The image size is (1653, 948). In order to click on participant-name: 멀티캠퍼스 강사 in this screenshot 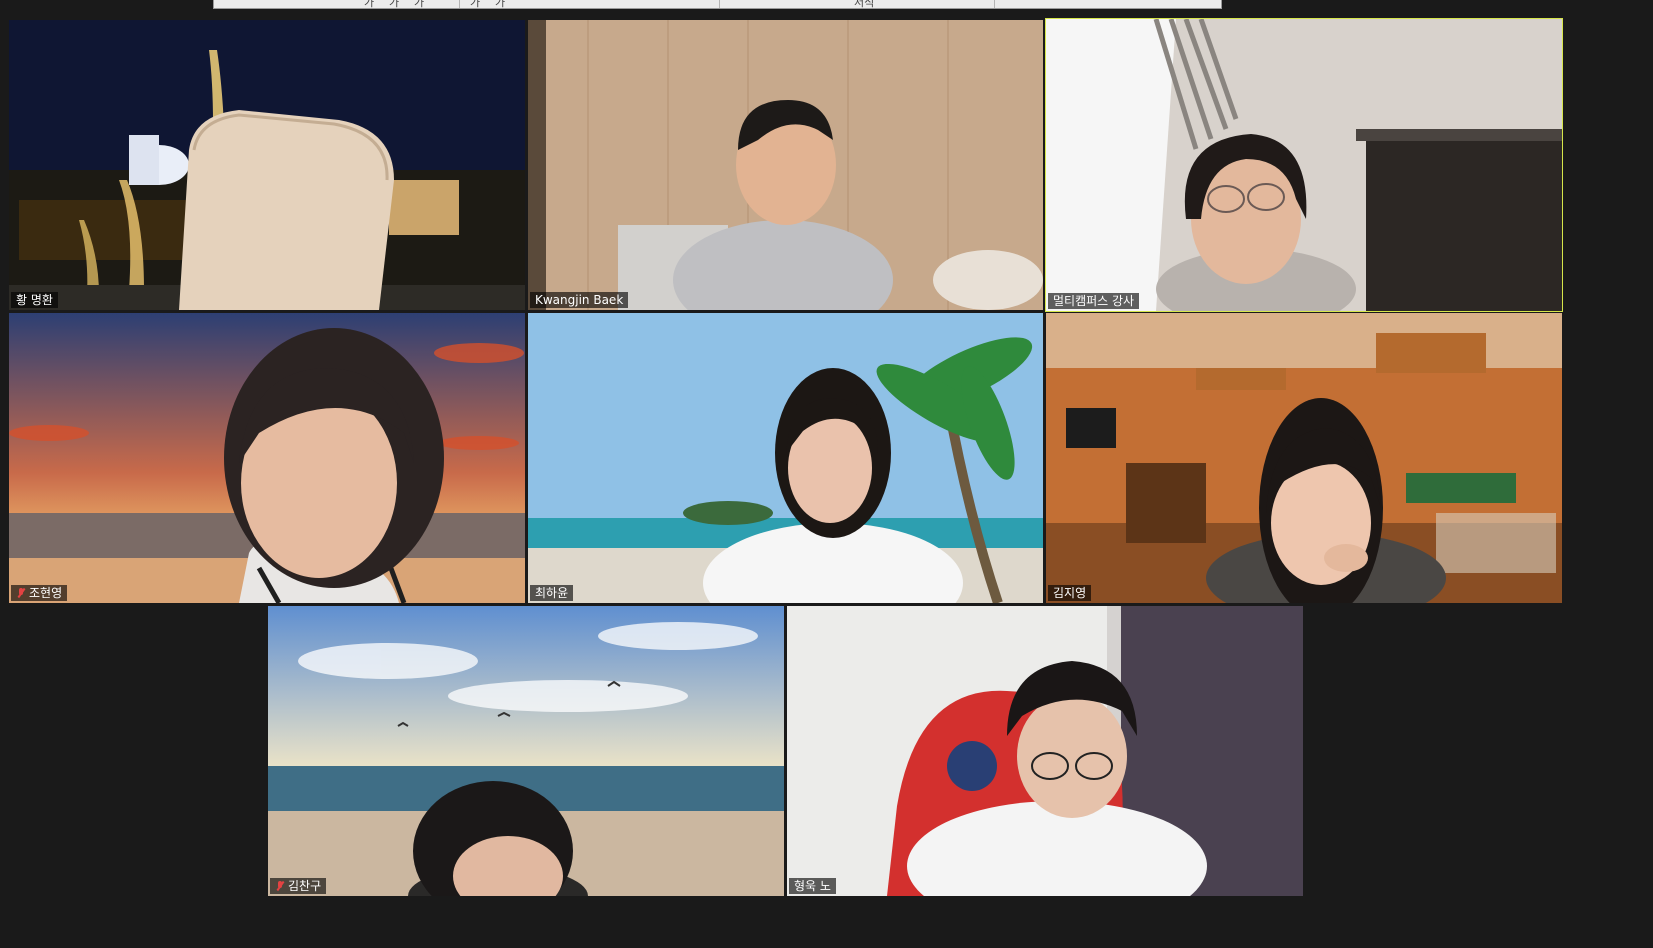, I will do `click(1094, 301)`.